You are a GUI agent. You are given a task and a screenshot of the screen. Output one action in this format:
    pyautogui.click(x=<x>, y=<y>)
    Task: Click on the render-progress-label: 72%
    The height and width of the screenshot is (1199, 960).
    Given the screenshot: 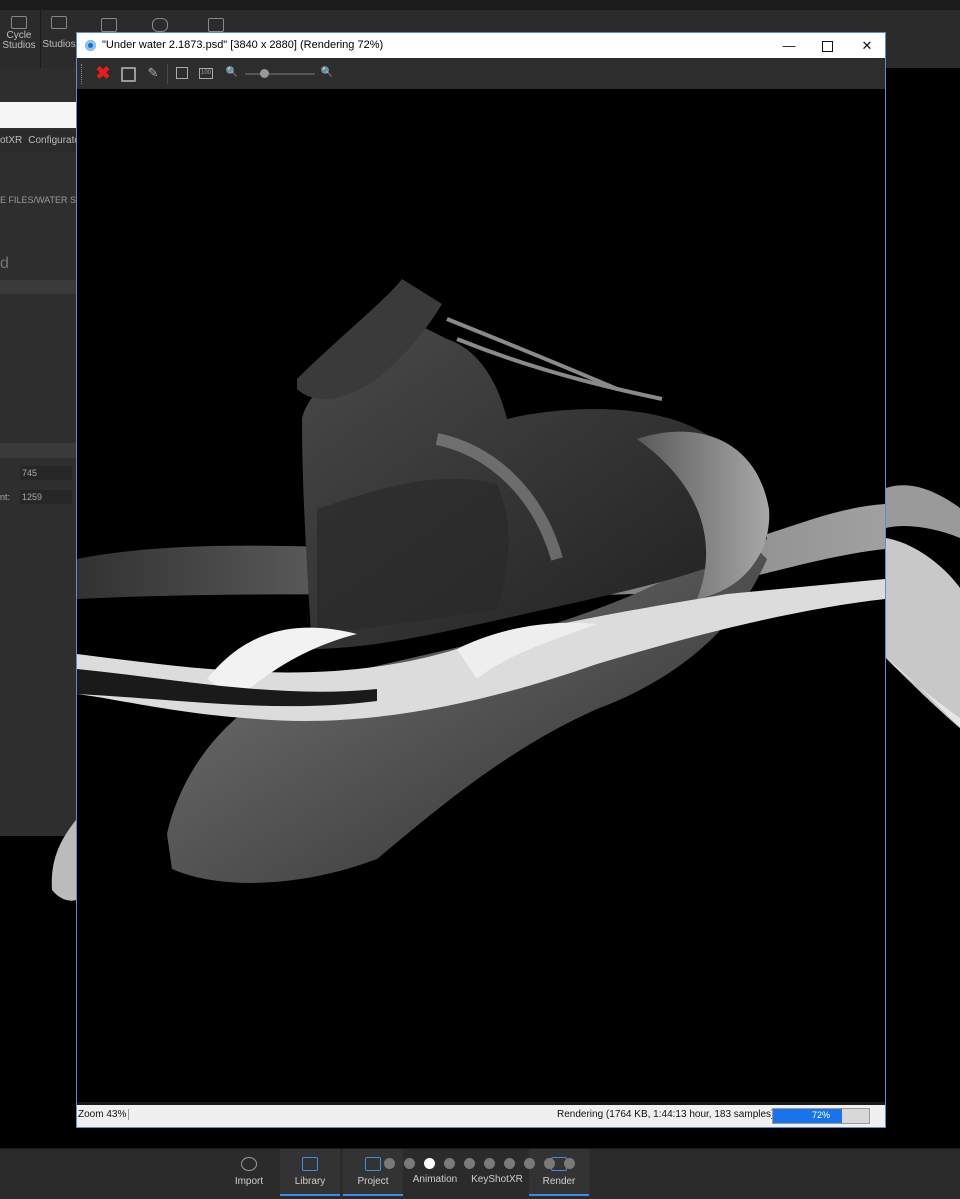 What is the action you would take?
    pyautogui.click(x=820, y=1115)
    